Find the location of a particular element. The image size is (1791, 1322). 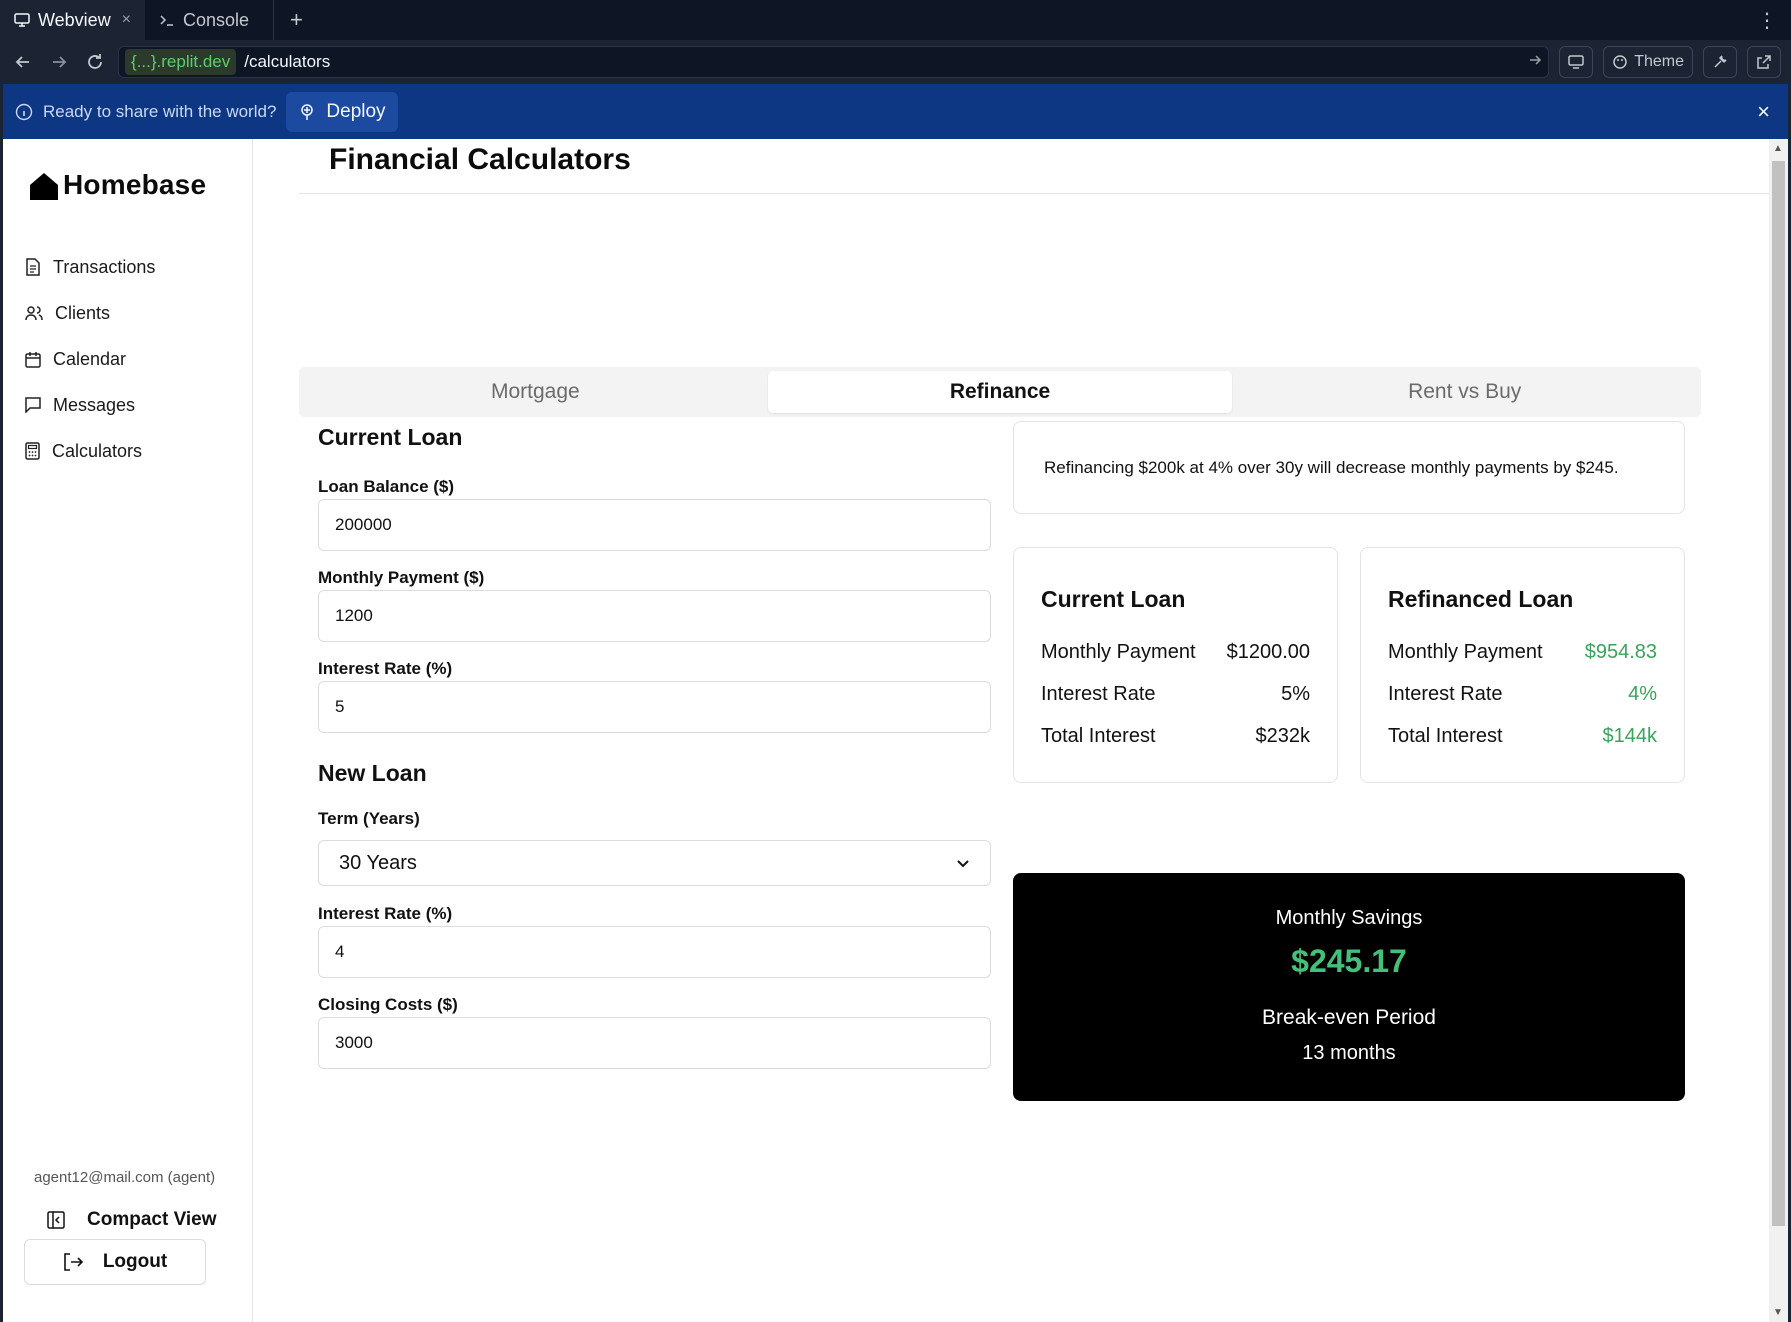

compact-view-label: Compact View is located at coordinates (152, 1219).